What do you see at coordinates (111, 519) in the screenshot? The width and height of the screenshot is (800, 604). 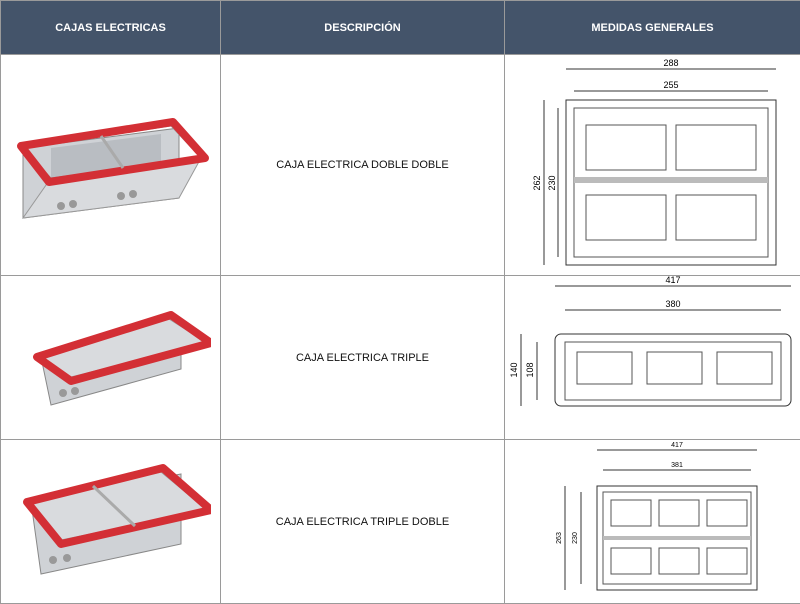 I see `box-render-triple-doble` at bounding box center [111, 519].